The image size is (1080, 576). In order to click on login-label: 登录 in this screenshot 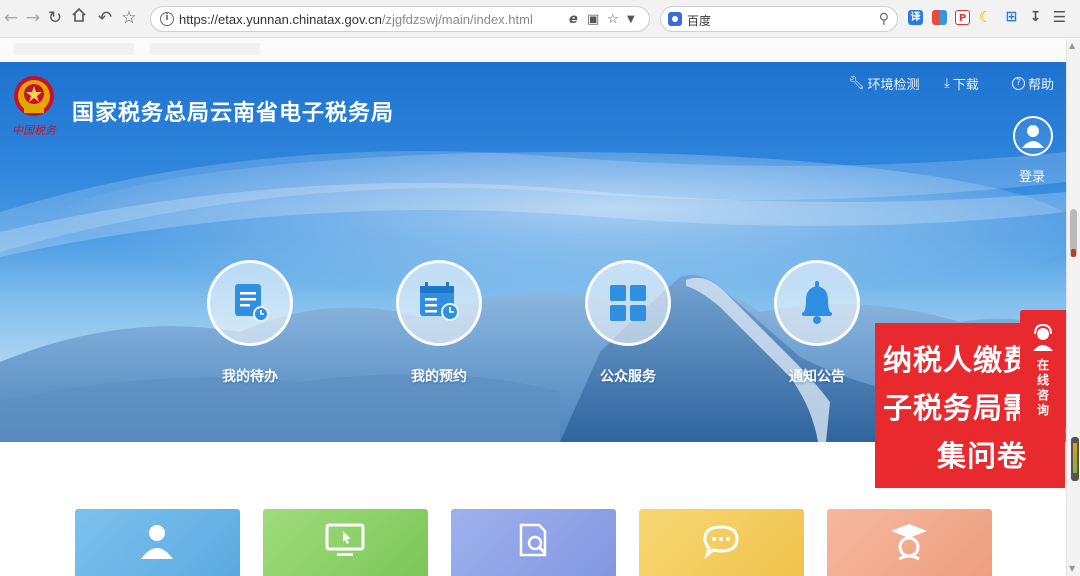, I will do `click(1032, 175)`.